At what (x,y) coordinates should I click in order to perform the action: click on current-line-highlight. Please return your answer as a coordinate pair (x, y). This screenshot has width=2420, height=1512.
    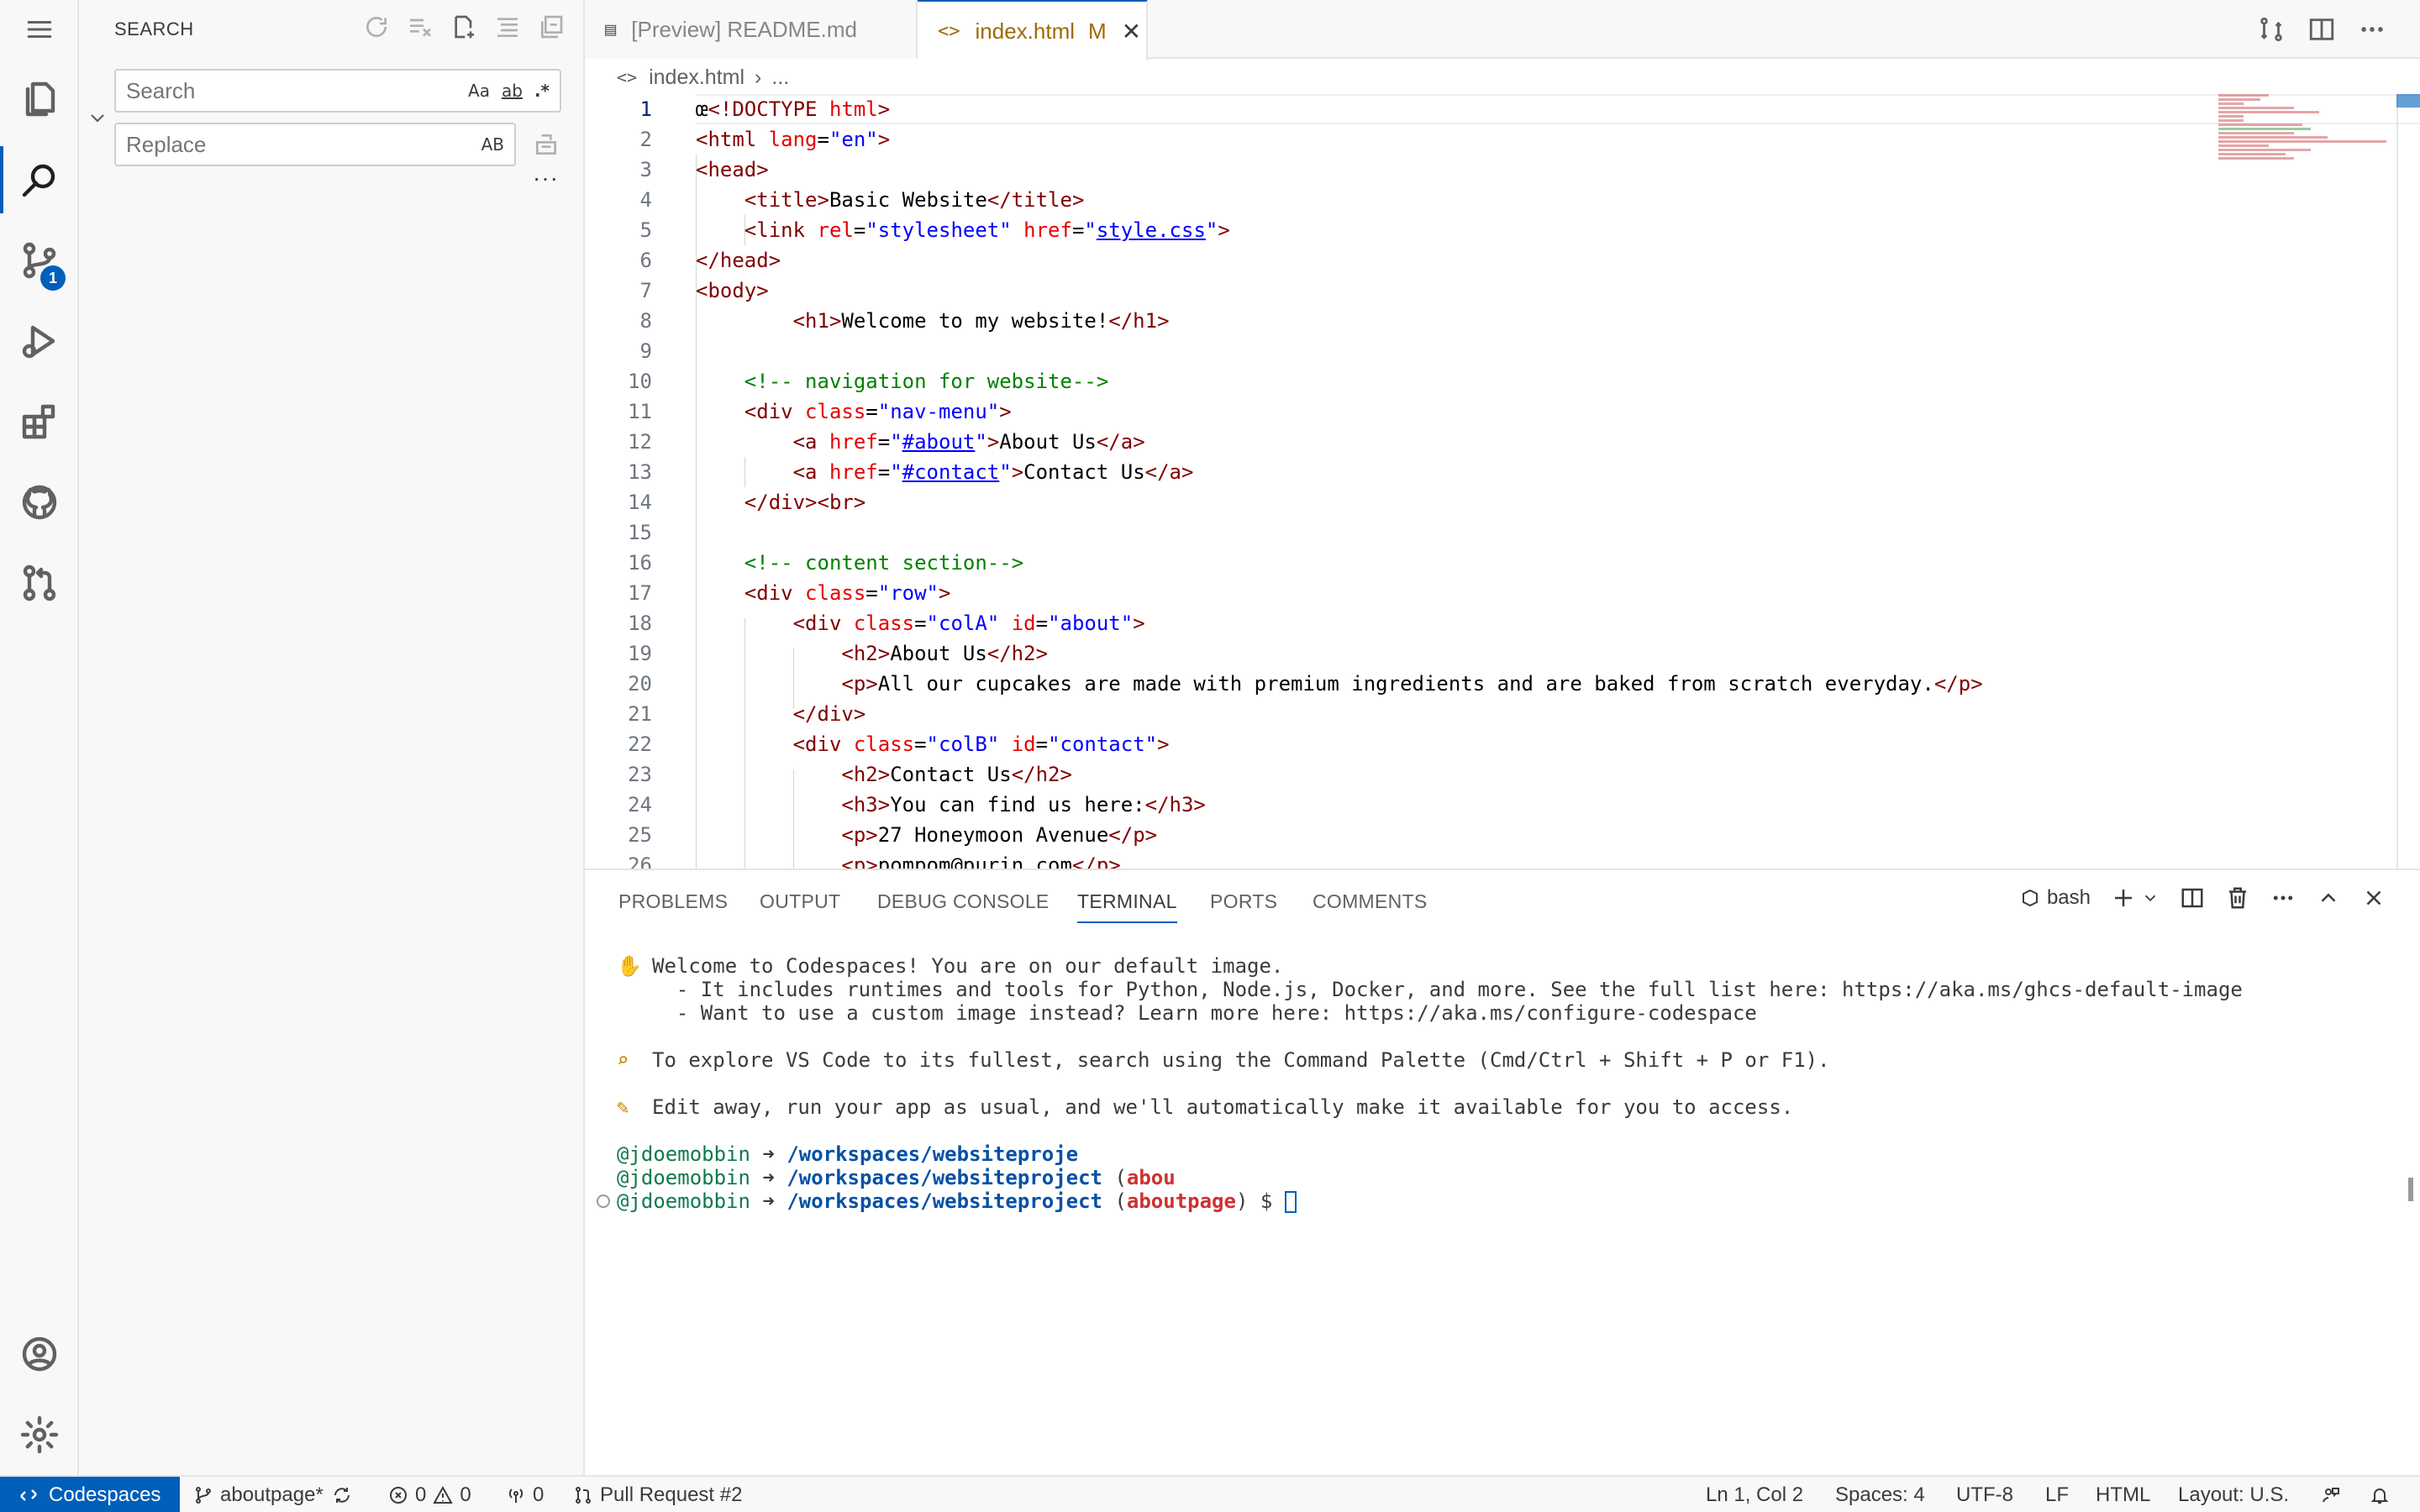
    Looking at the image, I should click on (1558, 109).